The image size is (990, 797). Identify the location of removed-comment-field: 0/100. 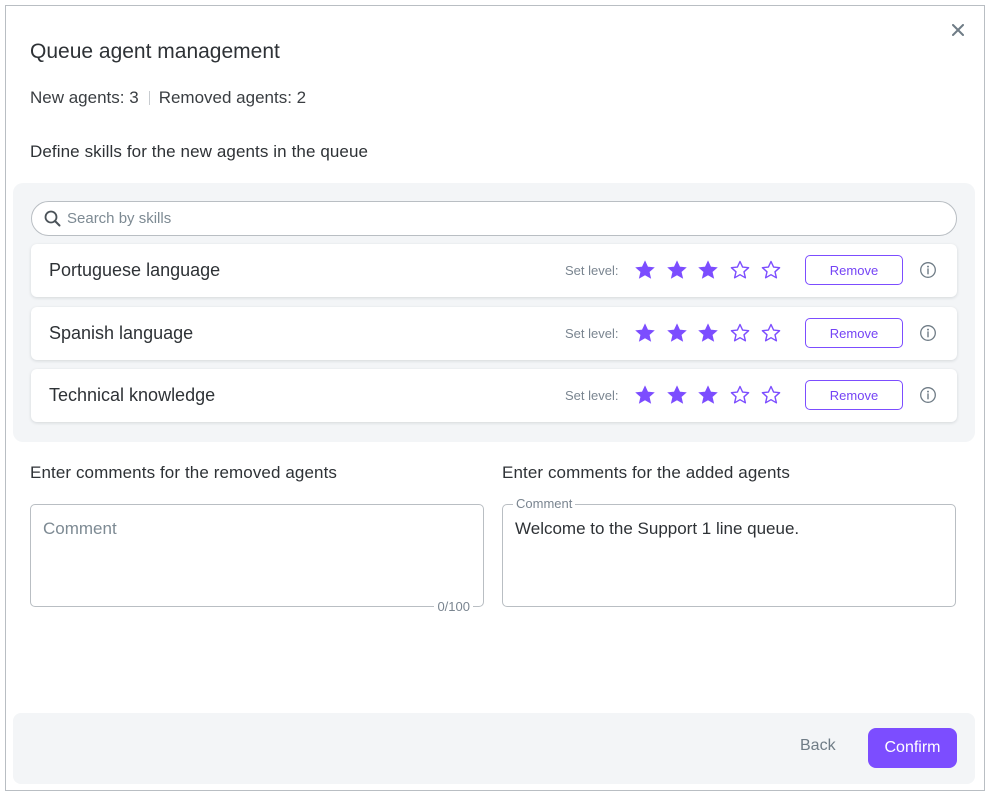
(257, 559).